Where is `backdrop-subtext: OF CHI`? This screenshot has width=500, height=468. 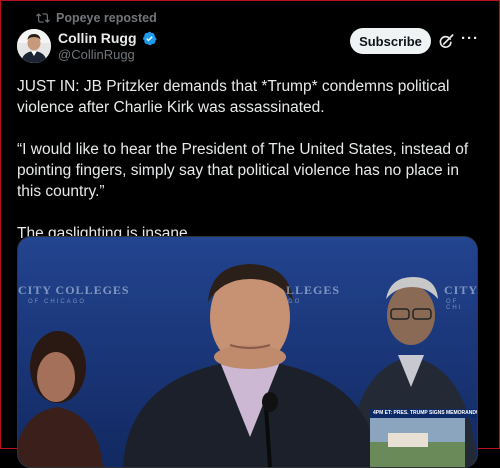
backdrop-subtext: OF CHI is located at coordinates (454, 305).